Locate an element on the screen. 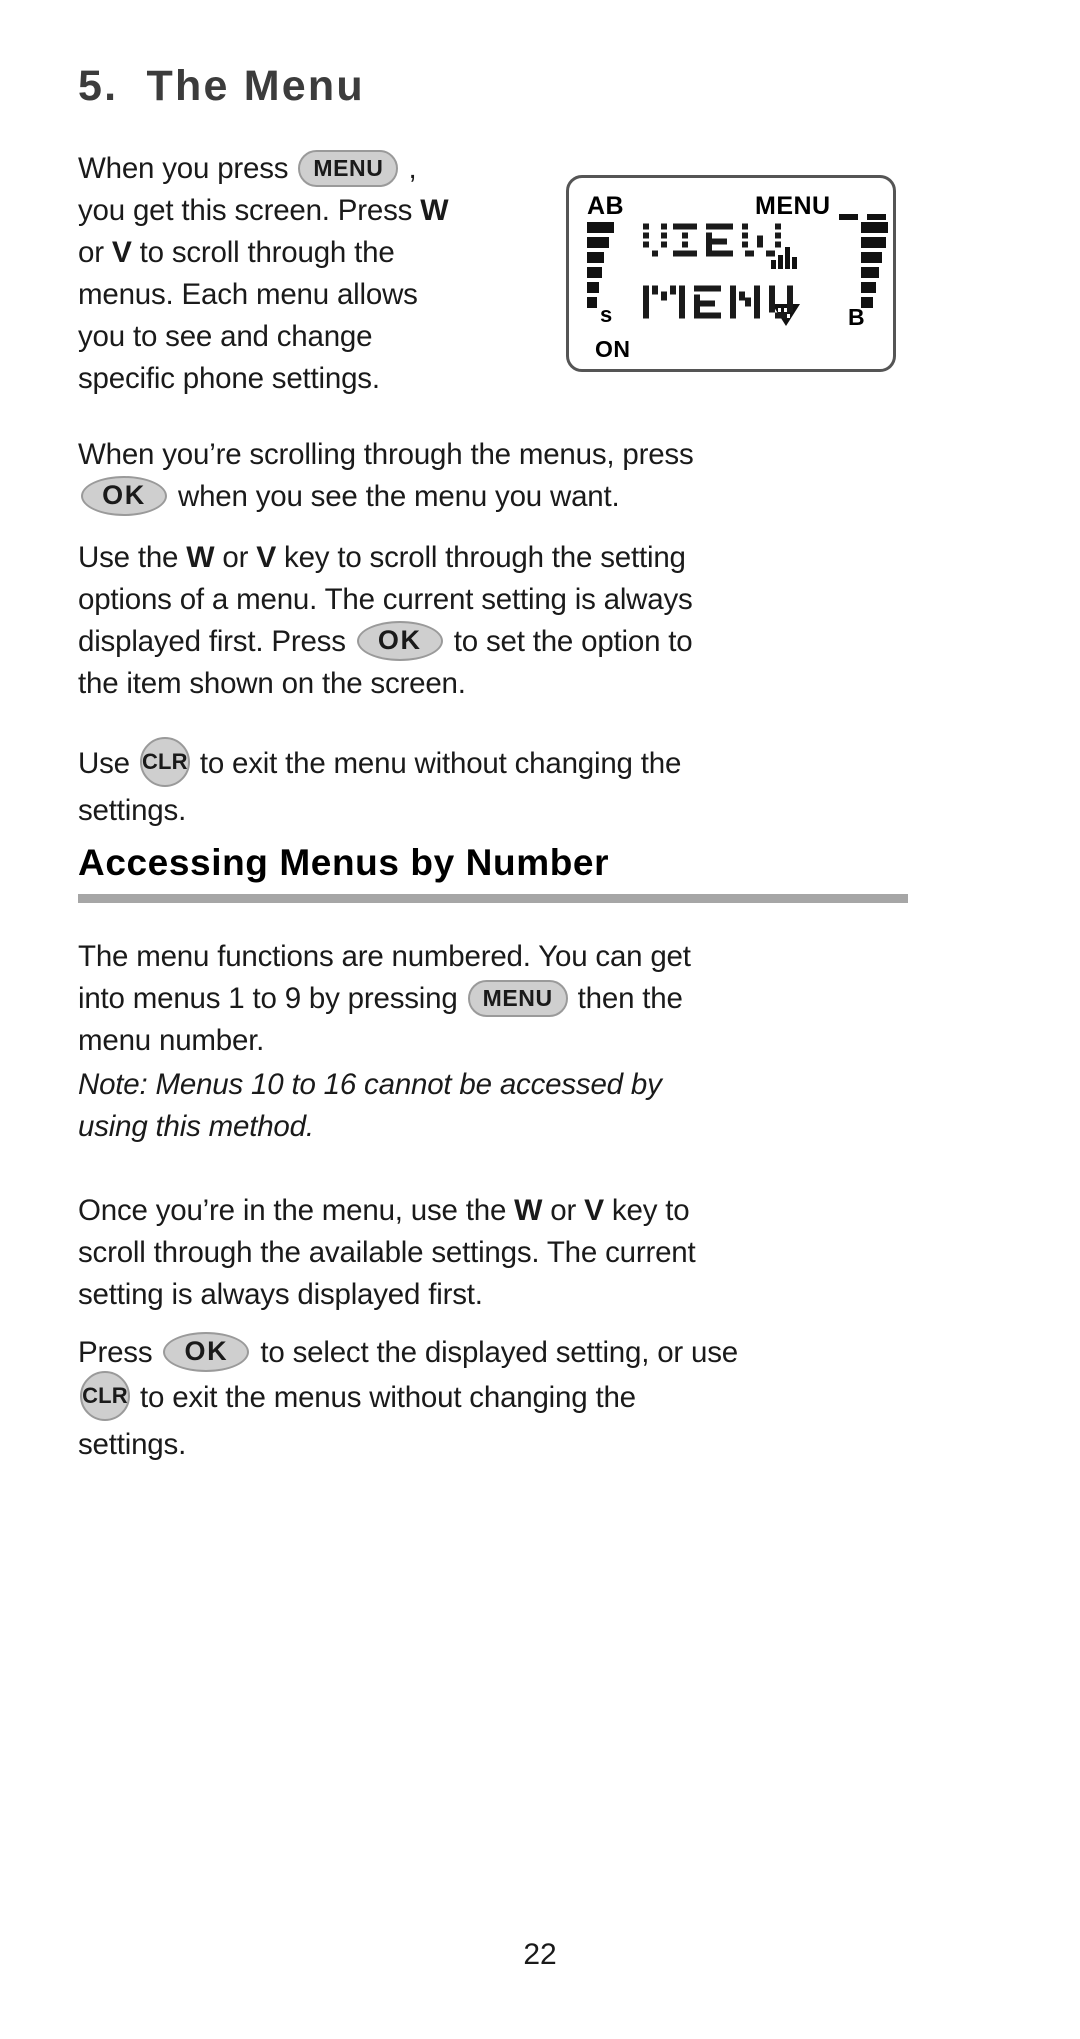 This screenshot has height=2039, width=1080. lcd-indicator-menu: MENU is located at coordinates (793, 206).